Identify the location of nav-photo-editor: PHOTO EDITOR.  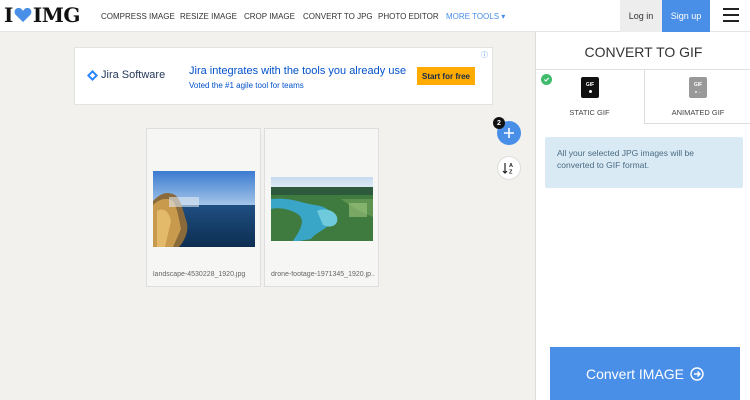
(408, 16).